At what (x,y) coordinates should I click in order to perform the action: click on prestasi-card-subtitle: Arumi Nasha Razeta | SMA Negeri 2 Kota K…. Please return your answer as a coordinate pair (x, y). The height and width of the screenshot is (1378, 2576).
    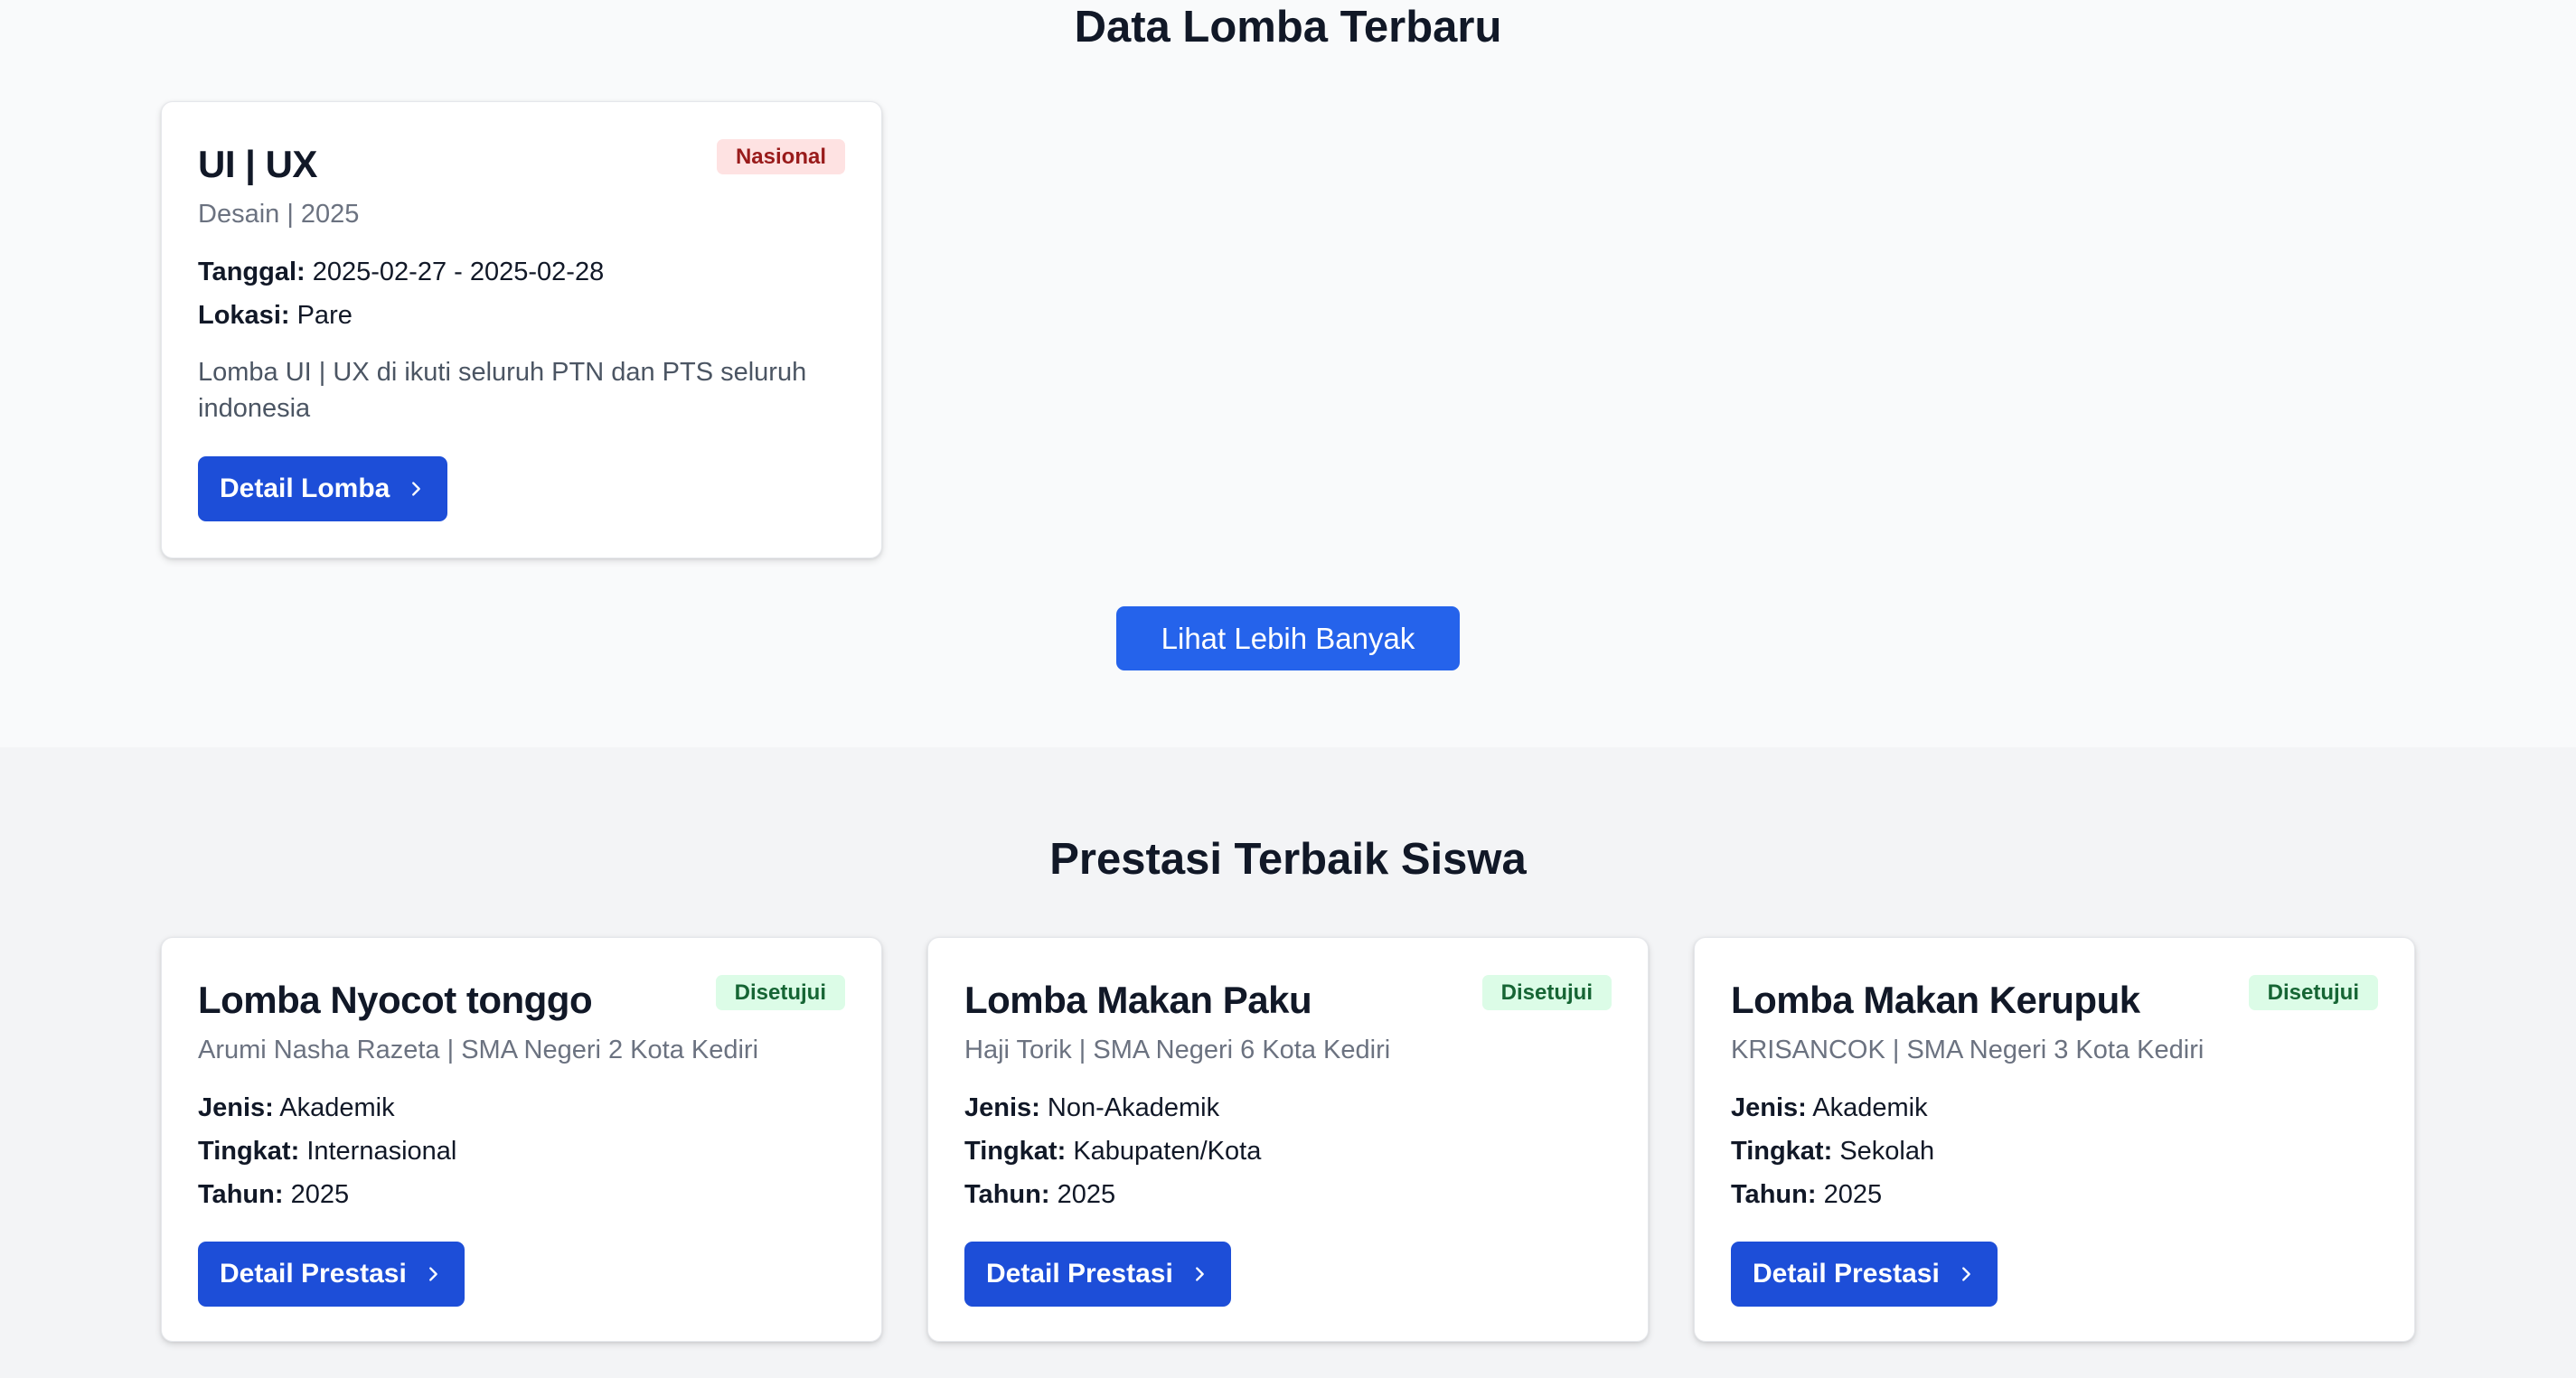
    Looking at the image, I should click on (478, 1050).